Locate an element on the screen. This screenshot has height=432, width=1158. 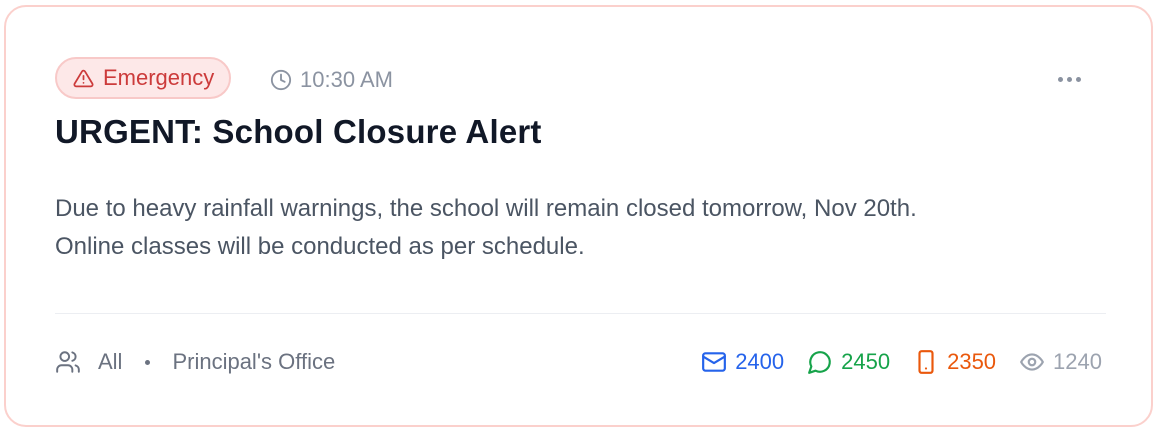
sms-stat: 2350 is located at coordinates (954, 362).